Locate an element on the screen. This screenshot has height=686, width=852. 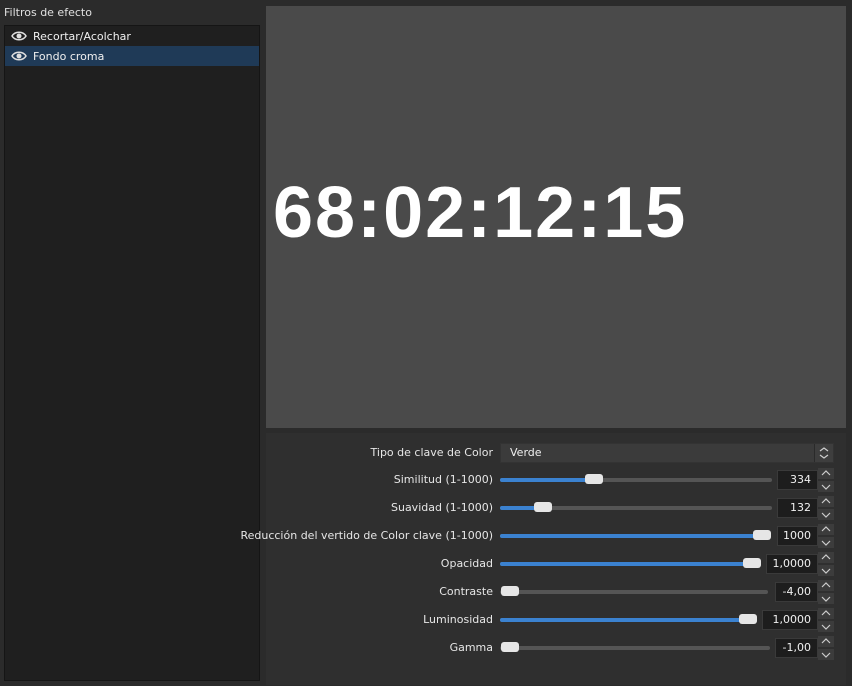
opacity-stepper is located at coordinates (826, 564).